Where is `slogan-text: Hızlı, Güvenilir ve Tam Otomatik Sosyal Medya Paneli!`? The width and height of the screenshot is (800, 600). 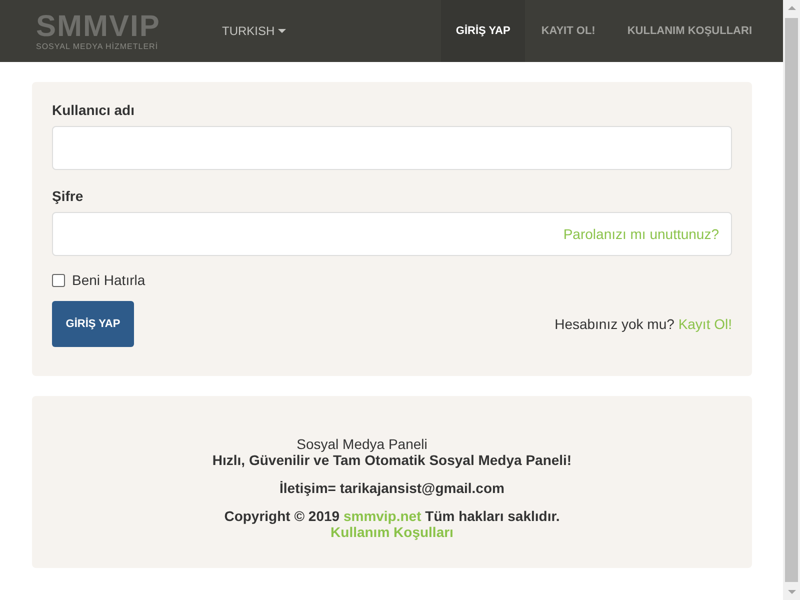 slogan-text: Hızlı, Güvenilir ve Tam Otomatik Sosyal Medya Paneli! is located at coordinates (392, 460).